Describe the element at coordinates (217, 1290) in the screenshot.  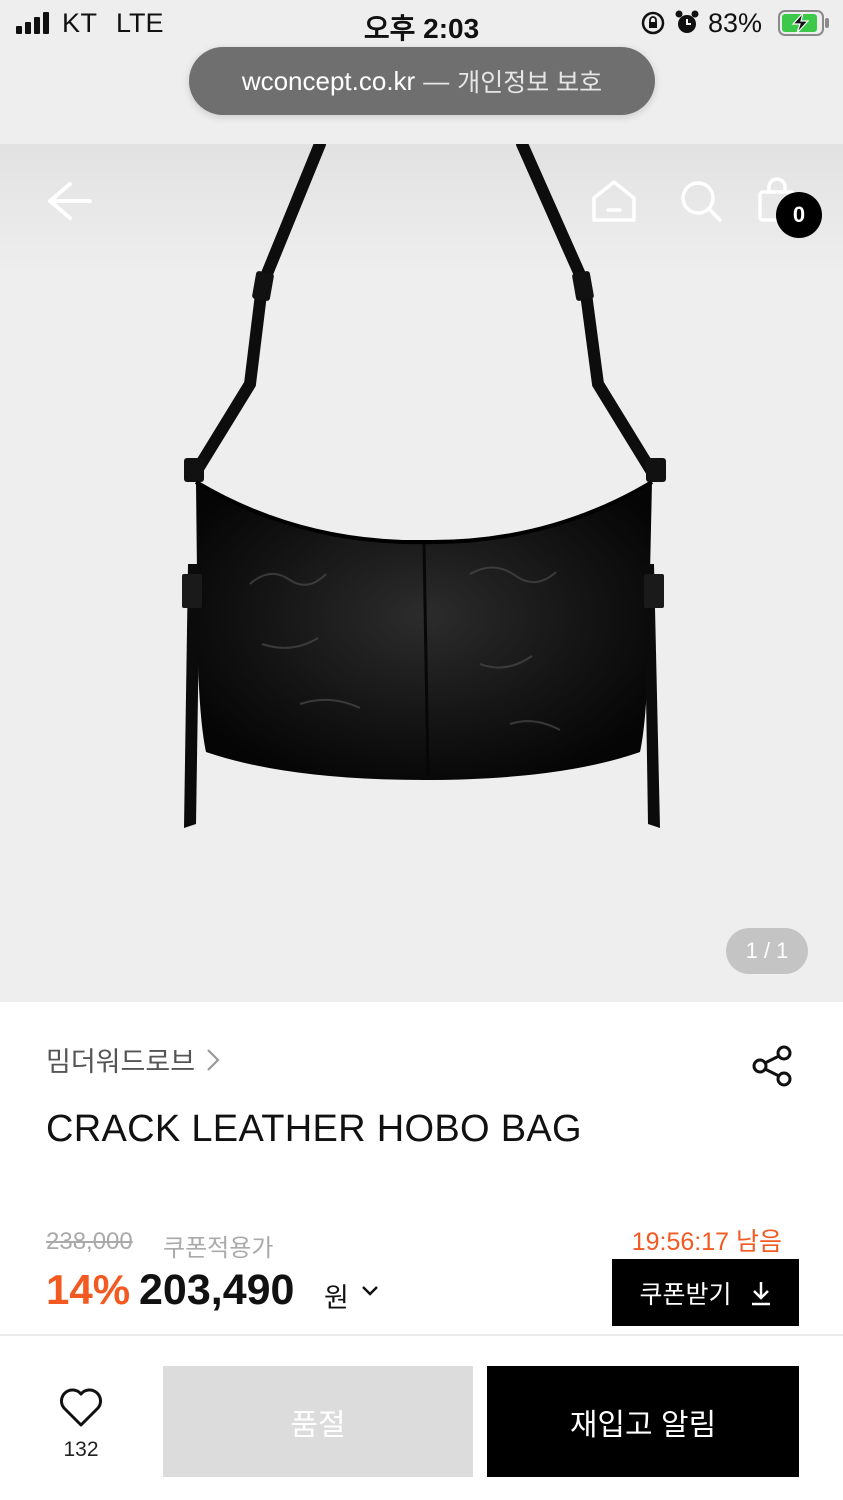
I see `sale-price: 203,490` at that location.